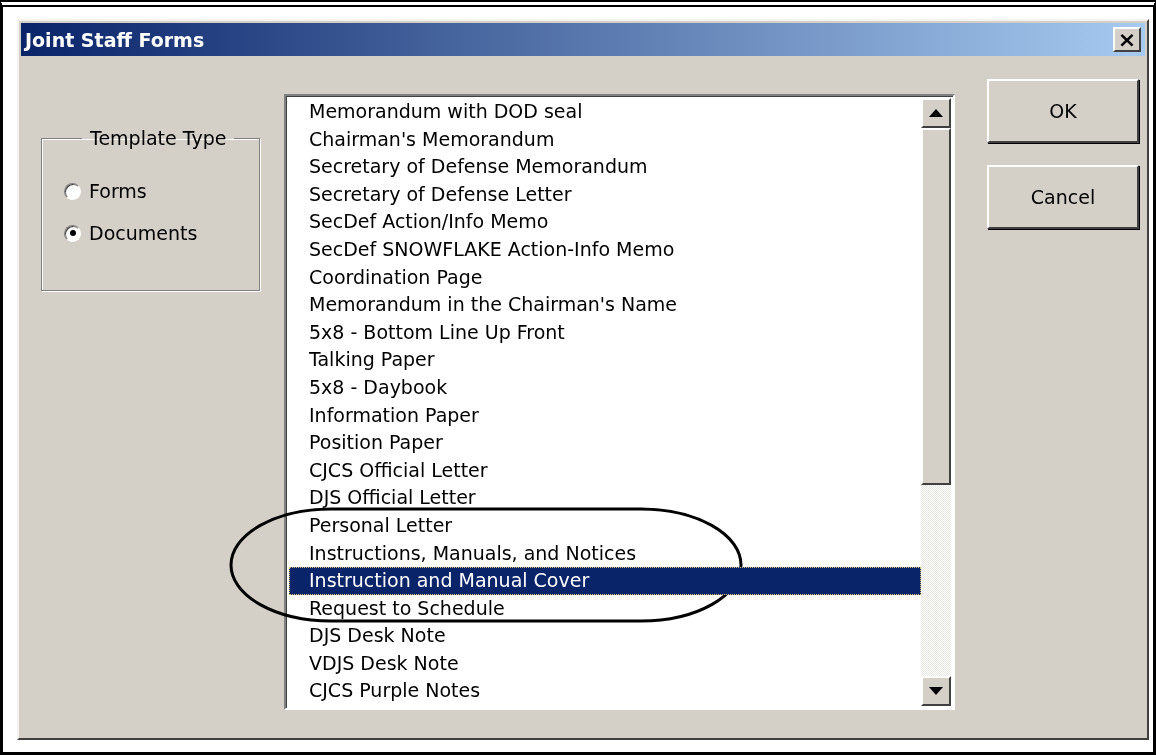 The height and width of the screenshot is (755, 1156). I want to click on scrollbar, so click(936, 402).